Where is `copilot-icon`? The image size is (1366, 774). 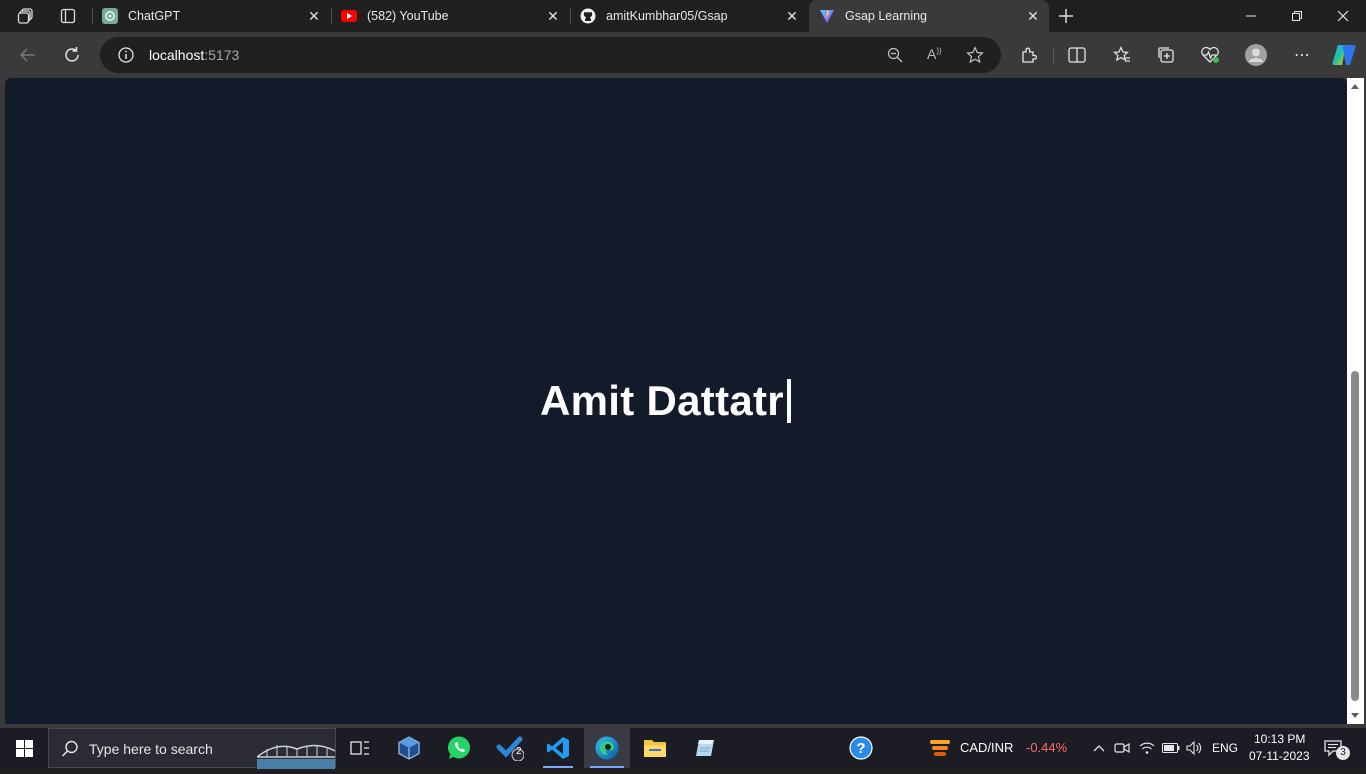
copilot-icon is located at coordinates (1344, 55).